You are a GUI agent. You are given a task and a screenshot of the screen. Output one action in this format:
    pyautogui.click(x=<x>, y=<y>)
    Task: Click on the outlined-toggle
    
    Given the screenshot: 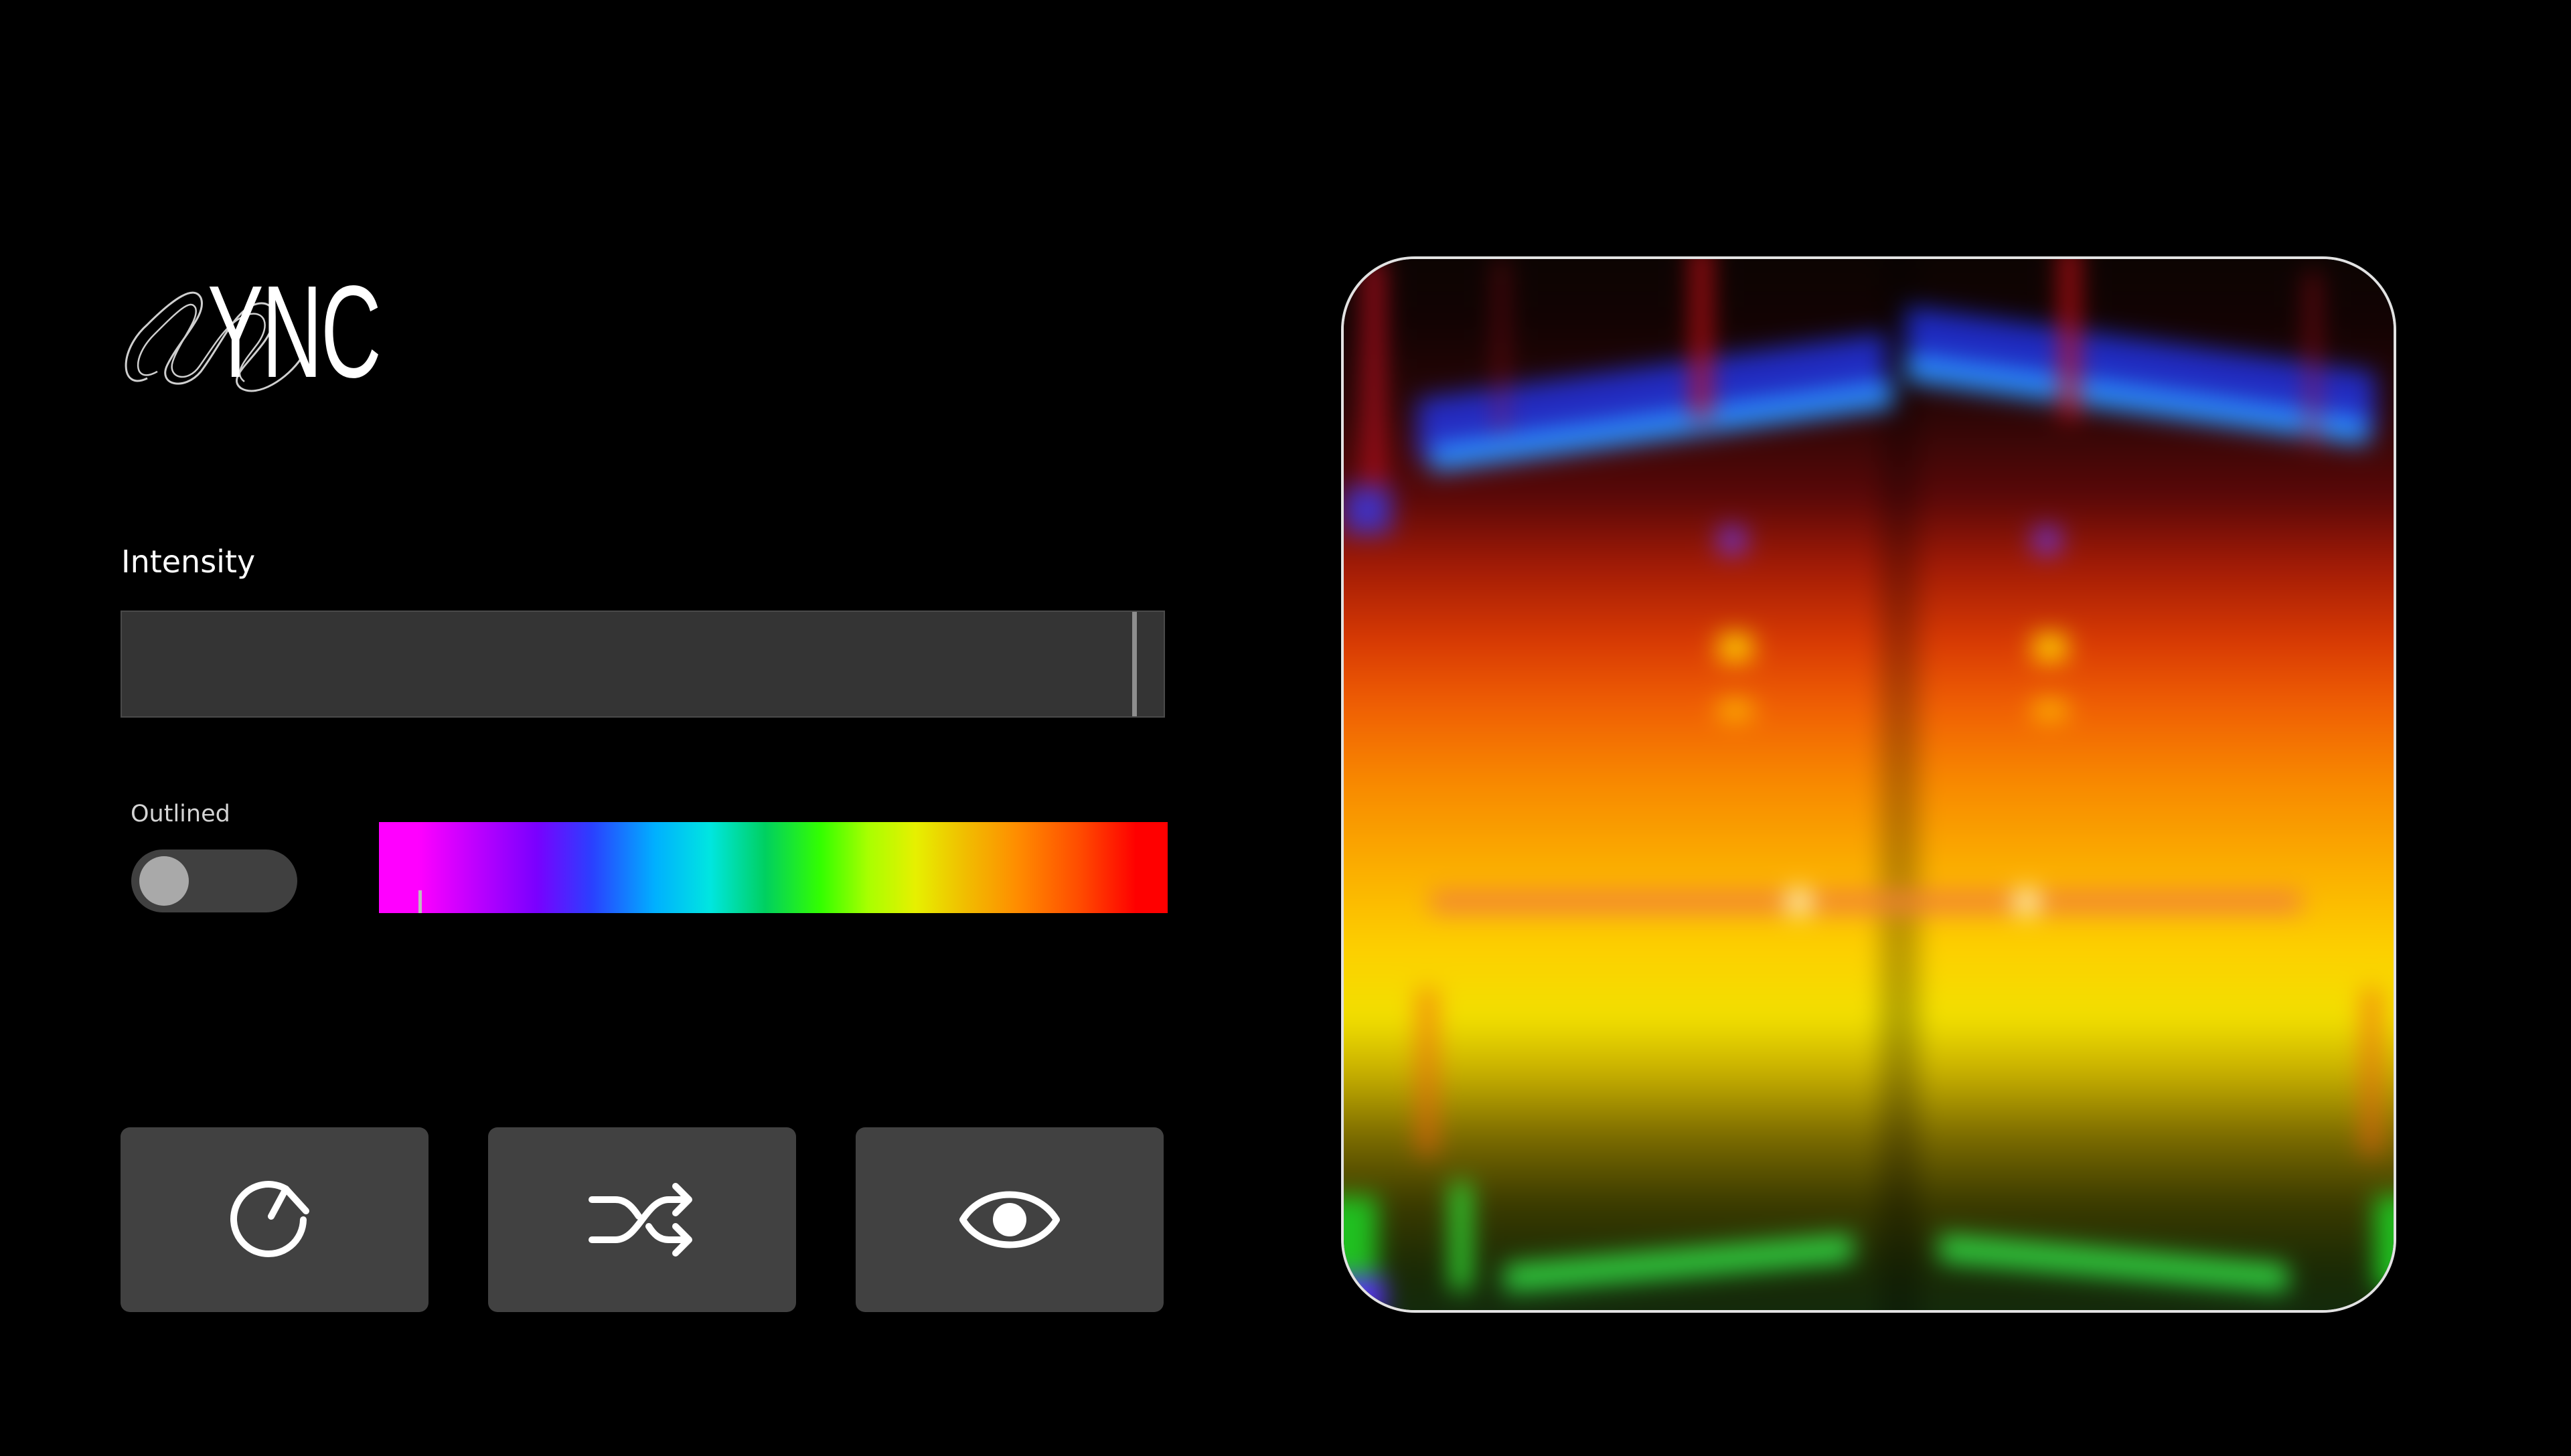 What is the action you would take?
    pyautogui.click(x=214, y=881)
    